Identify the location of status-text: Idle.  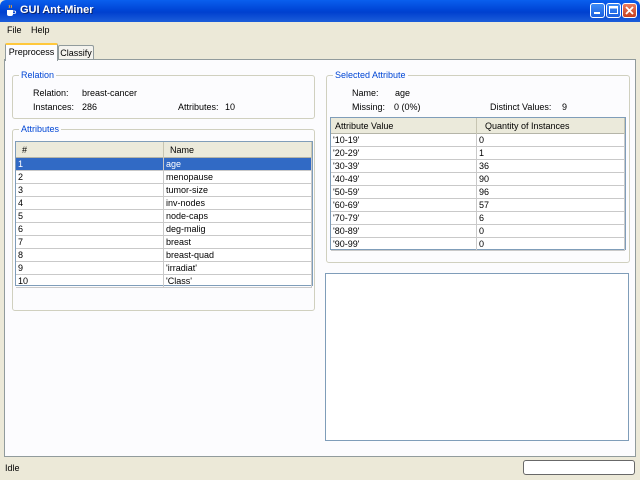
(12, 468).